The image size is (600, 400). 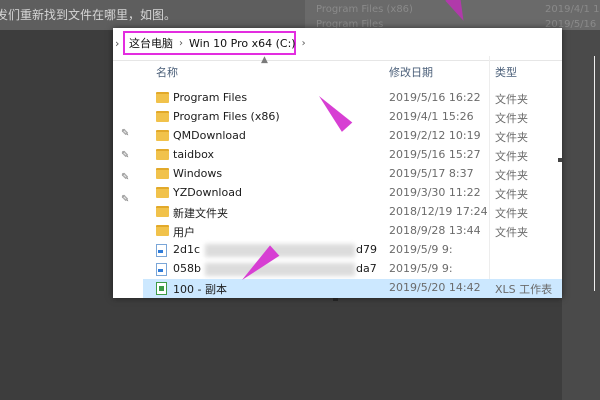 What do you see at coordinates (264, 60) in the screenshot?
I see `sort-ascending-icon: ▲` at bounding box center [264, 60].